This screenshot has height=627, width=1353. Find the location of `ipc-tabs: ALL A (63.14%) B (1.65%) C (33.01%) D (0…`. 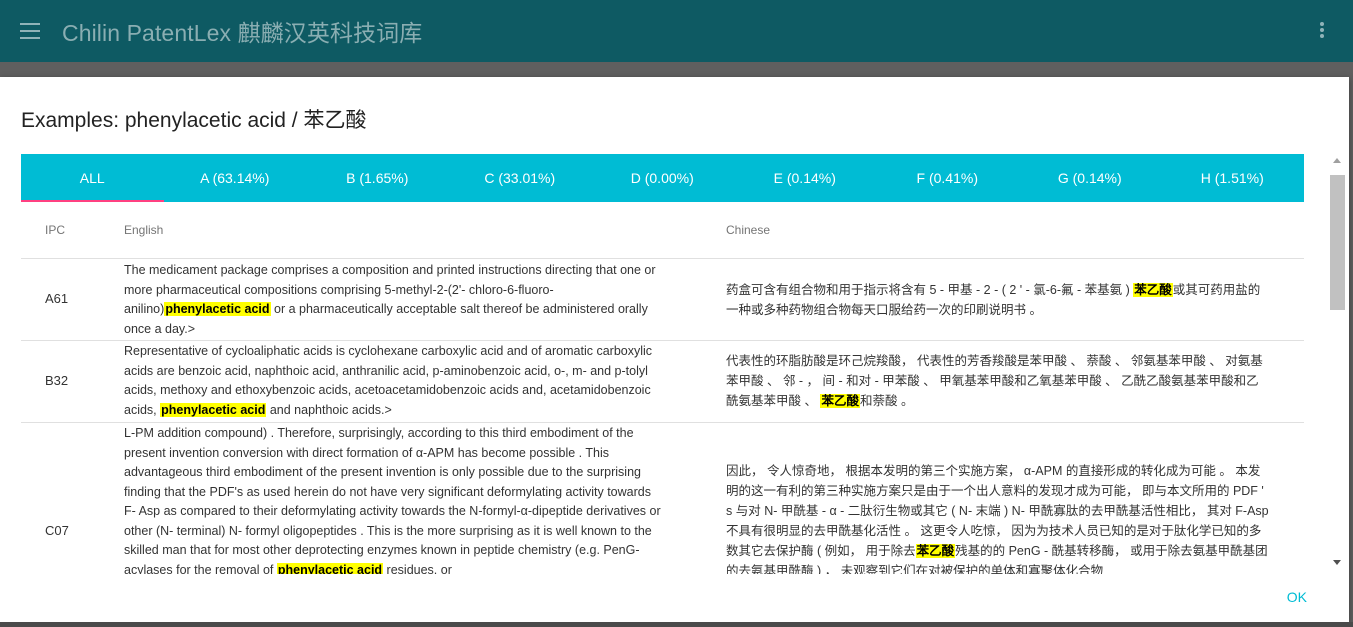

ipc-tabs: ALL A (63.14%) B (1.65%) C (33.01%) D (0… is located at coordinates (662, 178).